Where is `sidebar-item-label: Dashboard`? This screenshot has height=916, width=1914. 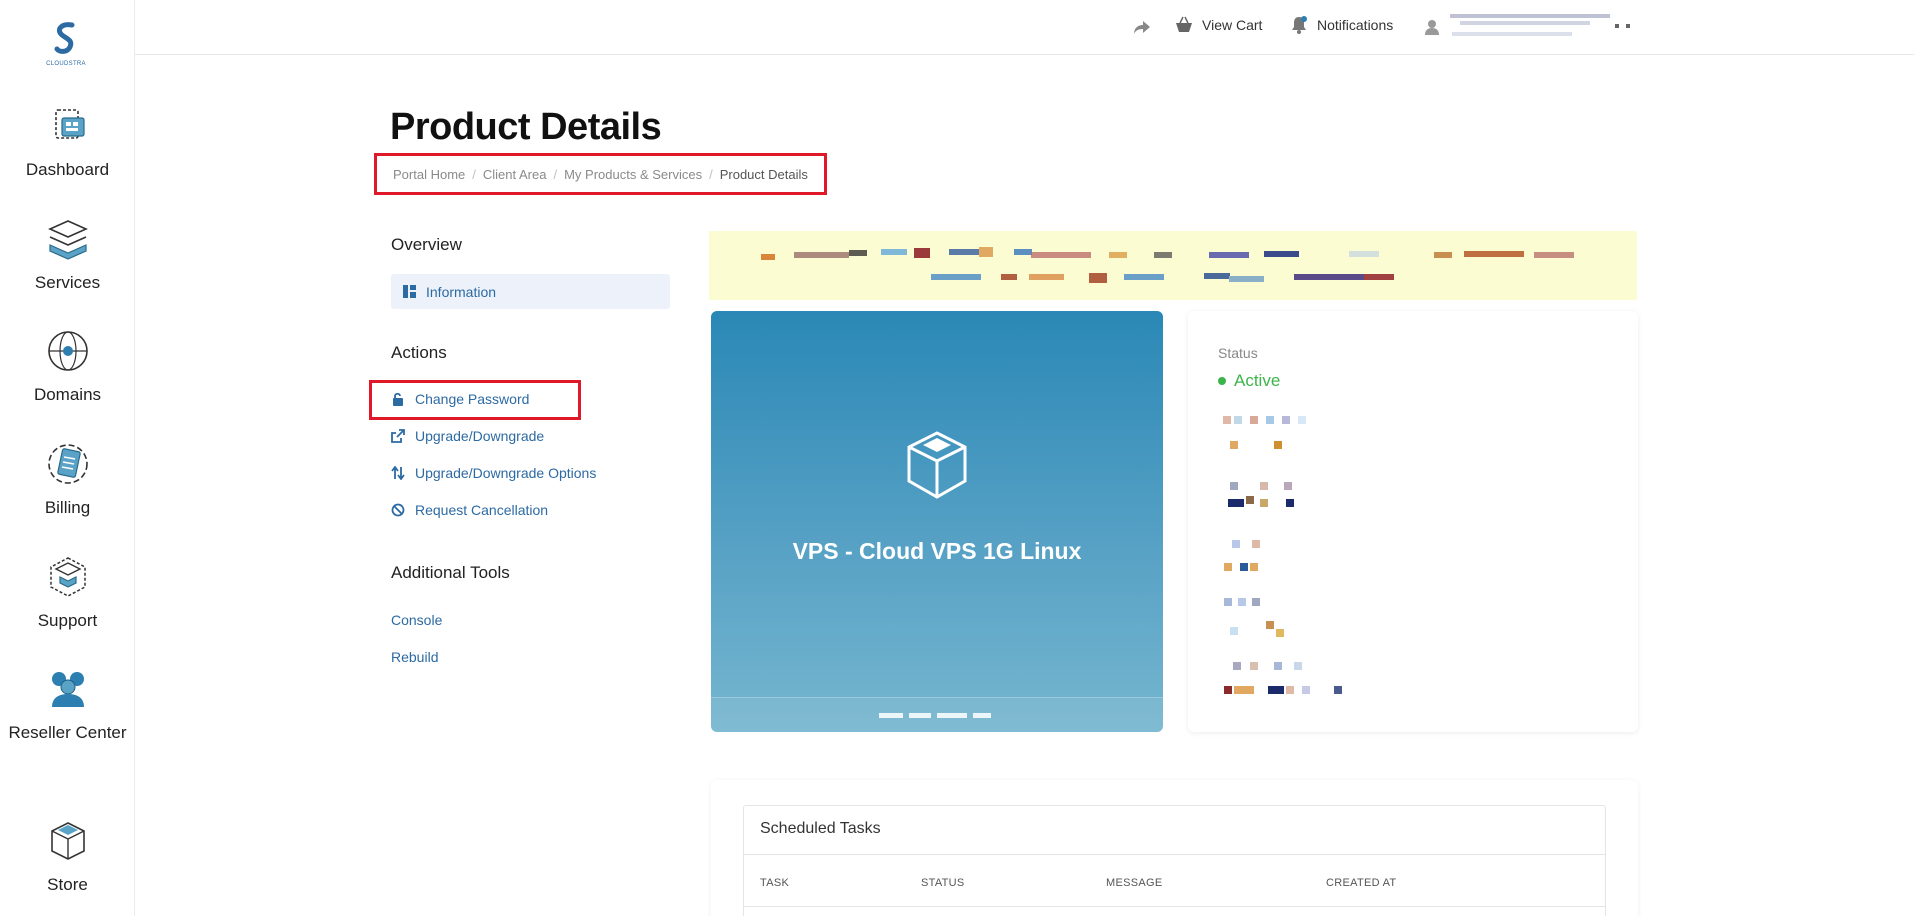
sidebar-item-label: Dashboard is located at coordinates (67, 169).